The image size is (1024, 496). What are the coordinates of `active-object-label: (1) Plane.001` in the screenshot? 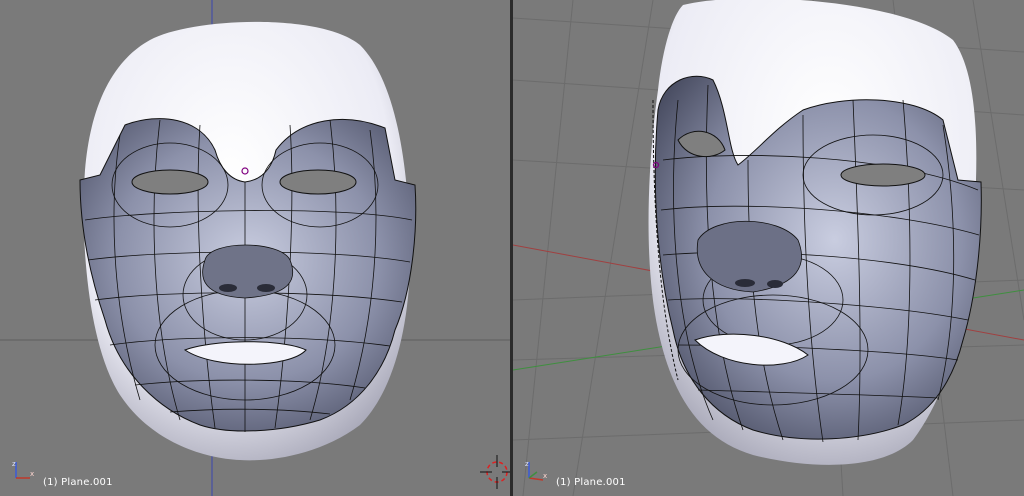 It's located at (78, 482).